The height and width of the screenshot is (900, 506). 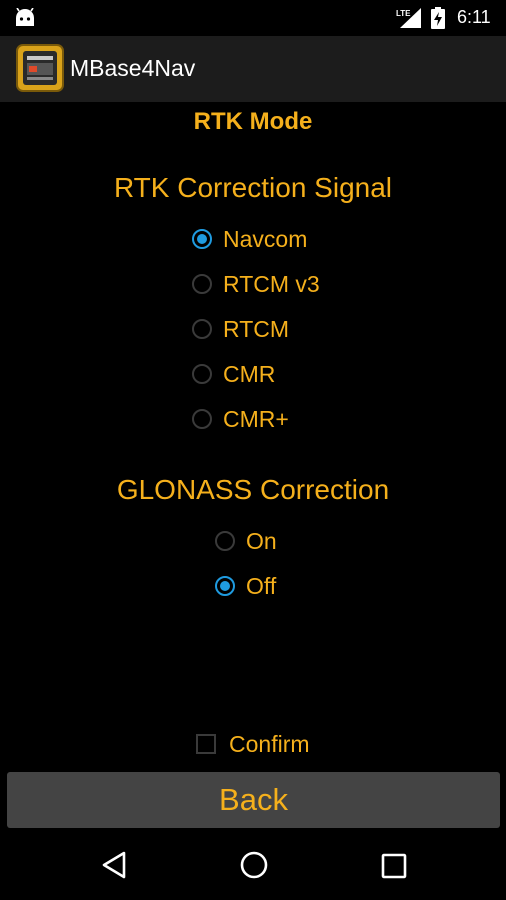 I want to click on radio-option-cmr: CMR, so click(x=233, y=374).